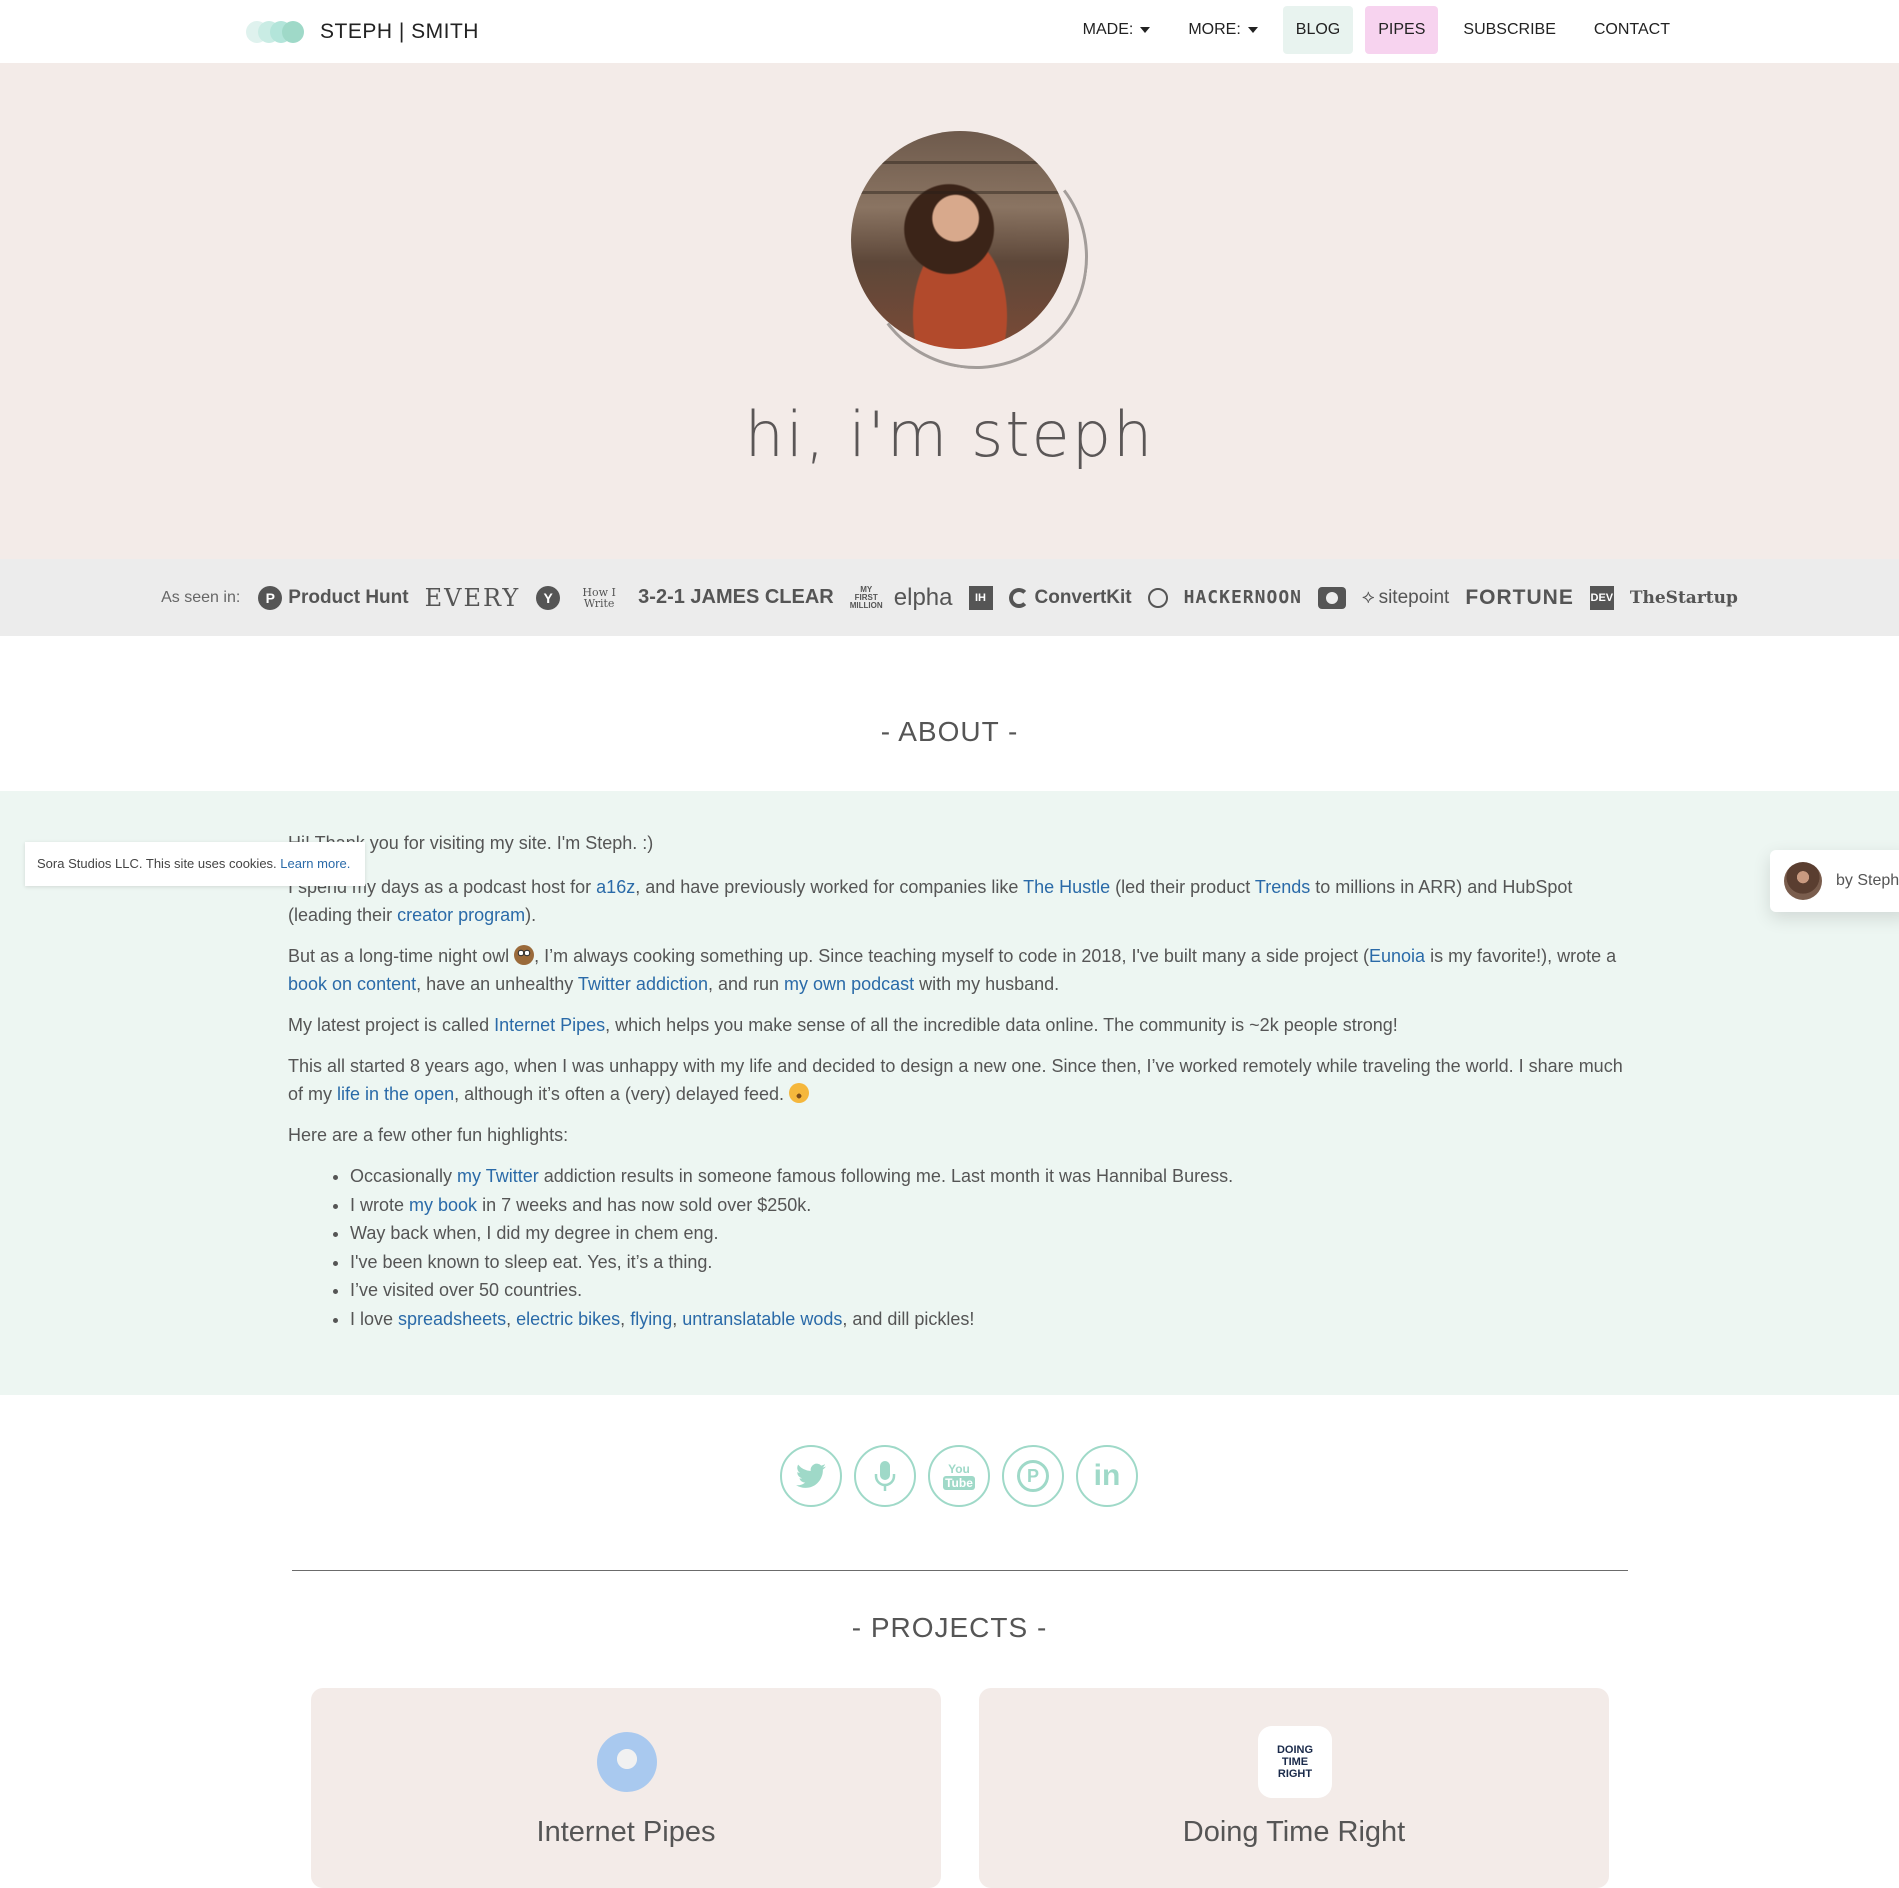 This screenshot has height=1888, width=1899. Describe the element at coordinates (811, 1476) in the screenshot. I see `twitter-icon` at that location.